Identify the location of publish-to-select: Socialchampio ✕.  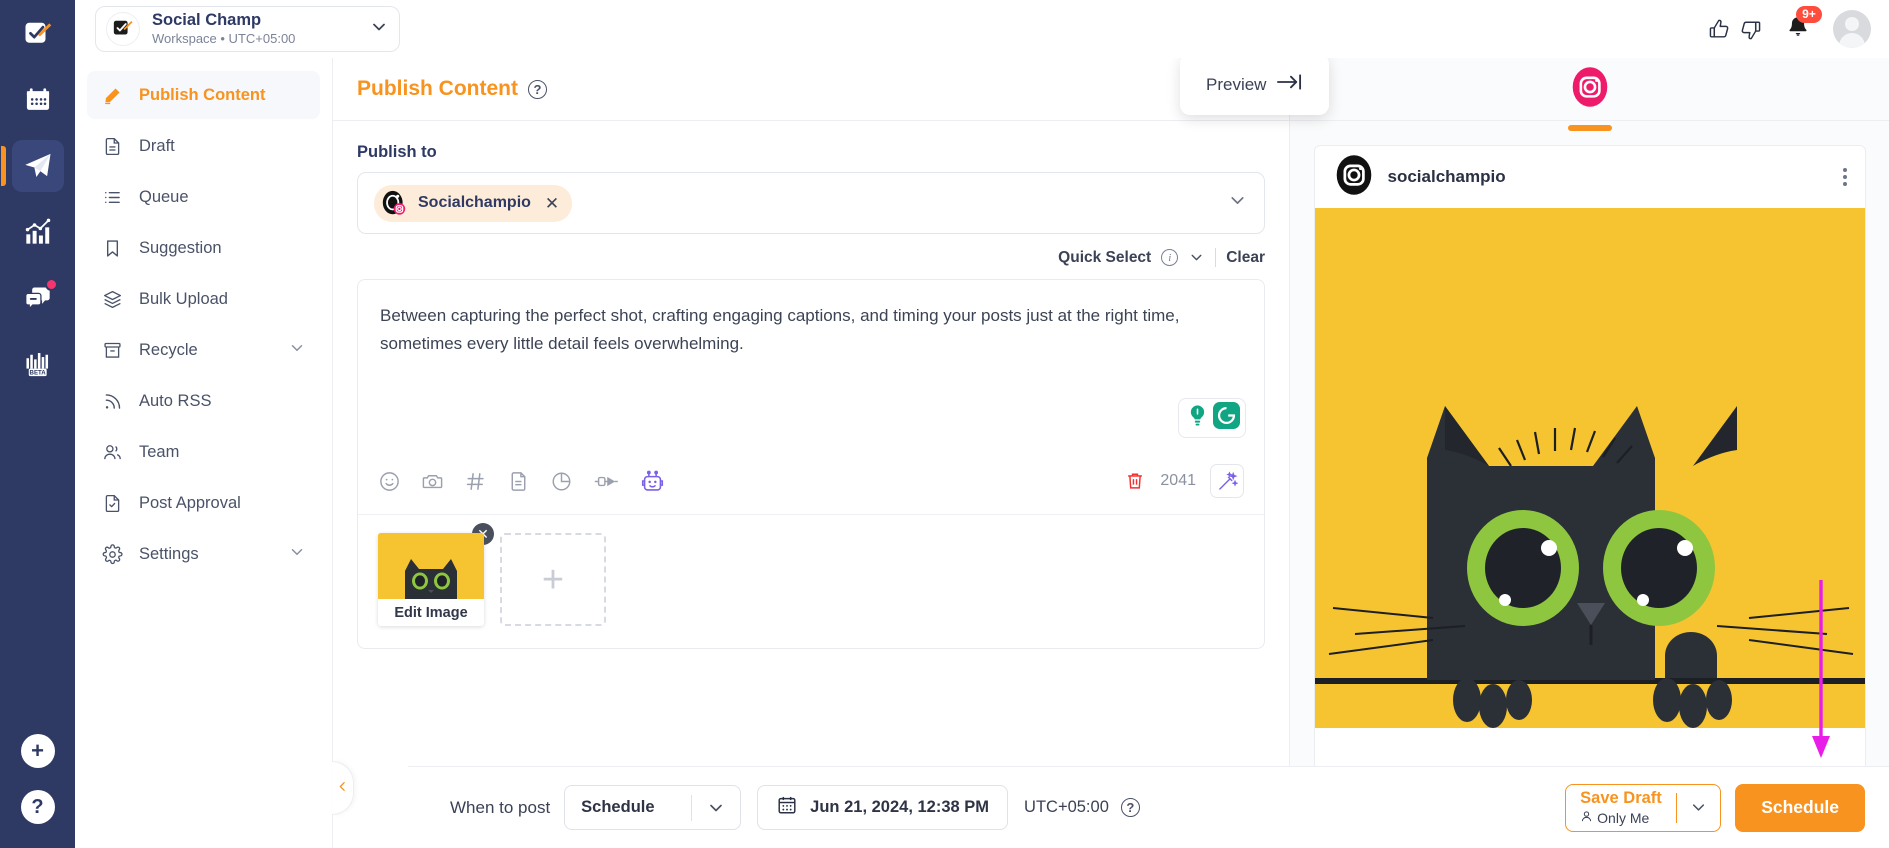
(811, 203).